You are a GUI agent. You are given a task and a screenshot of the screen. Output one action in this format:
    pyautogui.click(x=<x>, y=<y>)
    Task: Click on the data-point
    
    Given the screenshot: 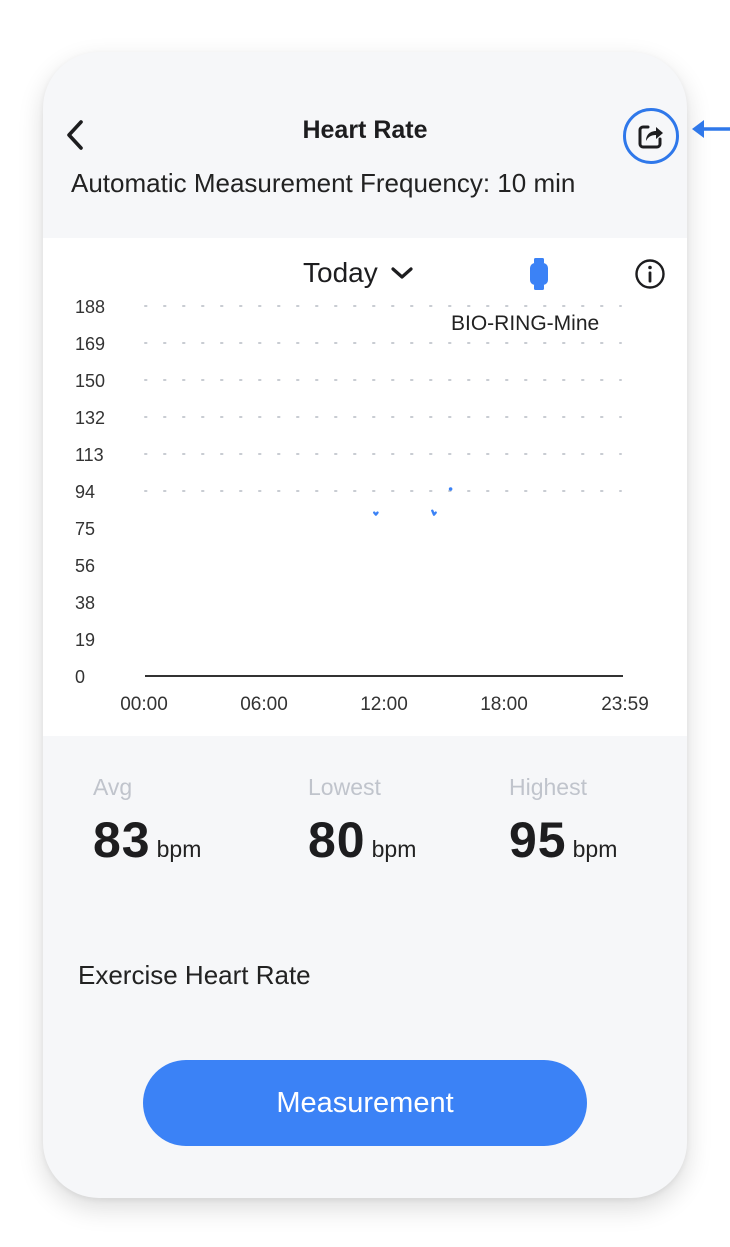 What is the action you would take?
    pyautogui.click(x=450, y=489)
    